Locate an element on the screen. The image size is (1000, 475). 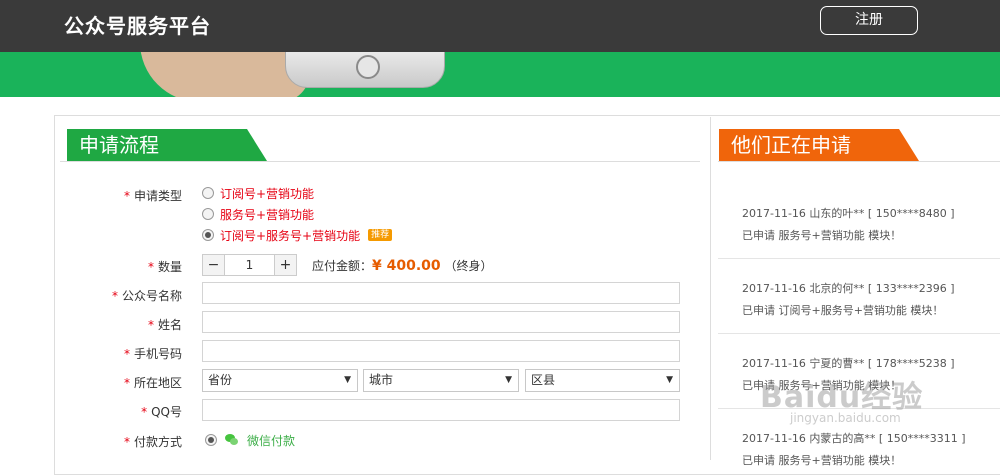
payment-option-wechat: 微信付款 is located at coordinates (250, 440).